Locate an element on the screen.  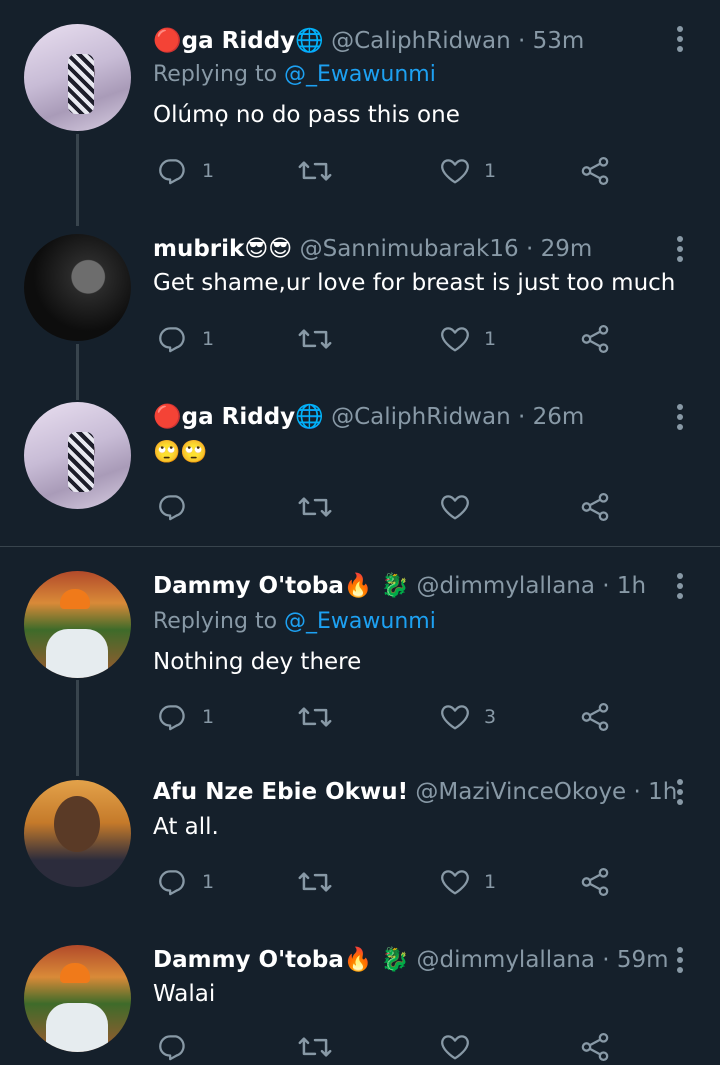
like-button: 3 is located at coordinates (467, 717).